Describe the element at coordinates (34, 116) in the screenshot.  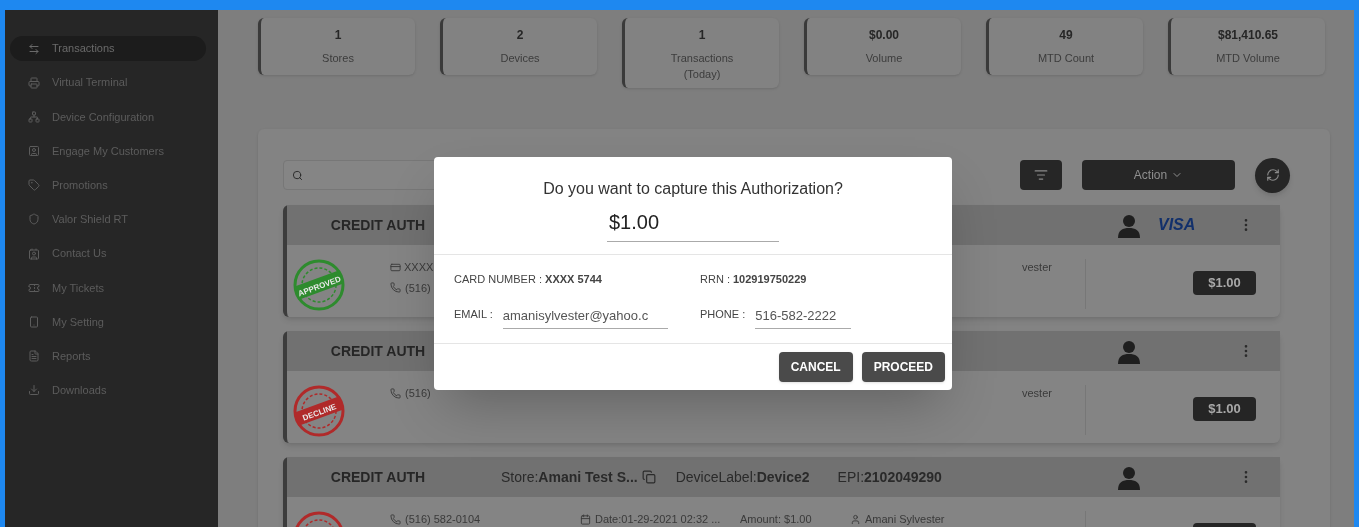
I see `network-icon` at that location.